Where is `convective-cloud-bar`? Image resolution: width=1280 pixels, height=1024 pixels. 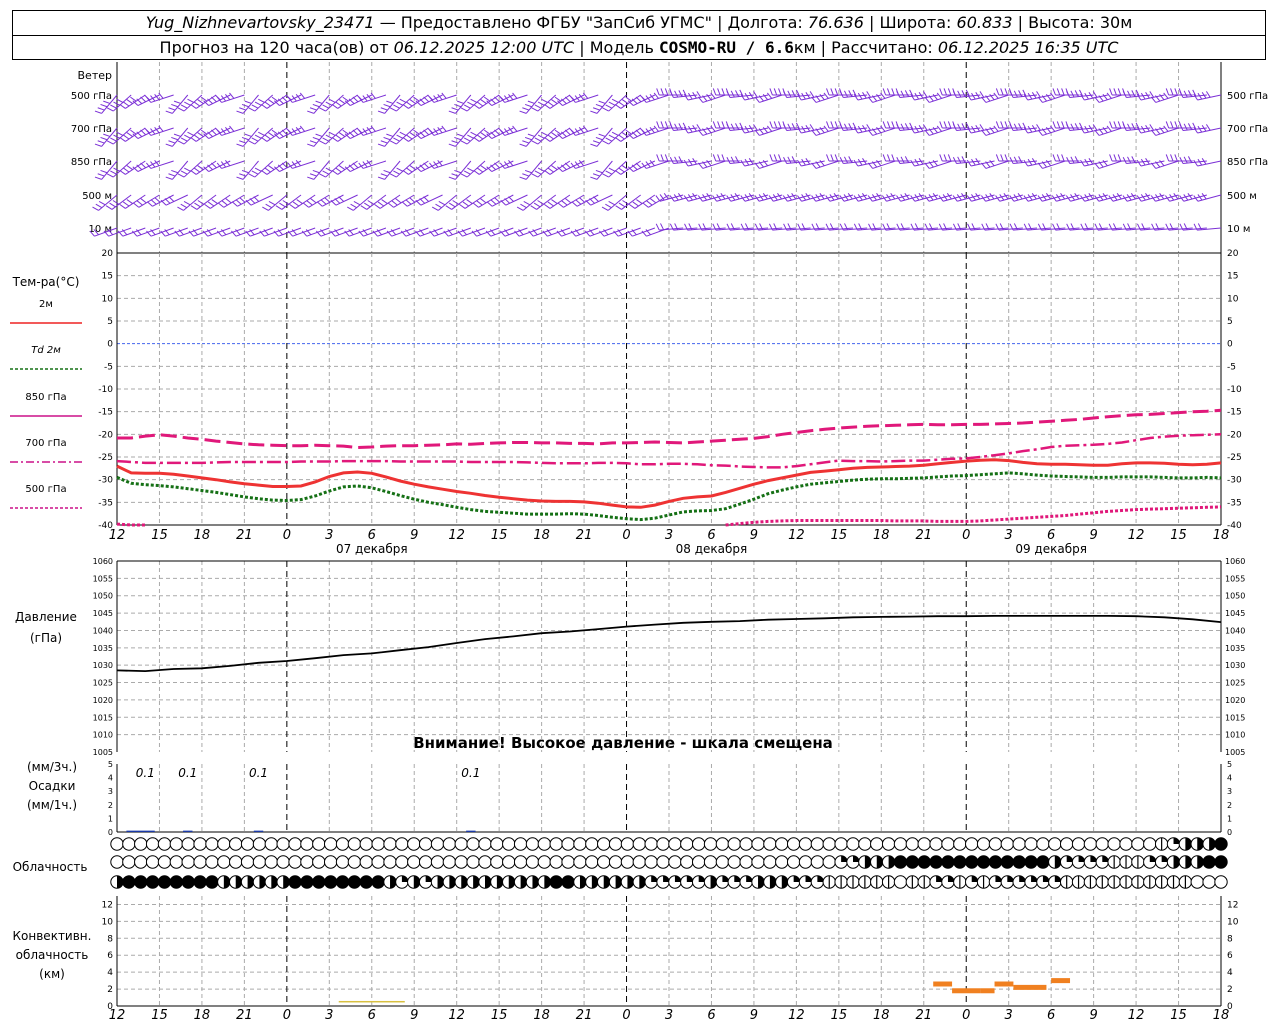
convective-cloud-bar is located at coordinates (1030, 987).